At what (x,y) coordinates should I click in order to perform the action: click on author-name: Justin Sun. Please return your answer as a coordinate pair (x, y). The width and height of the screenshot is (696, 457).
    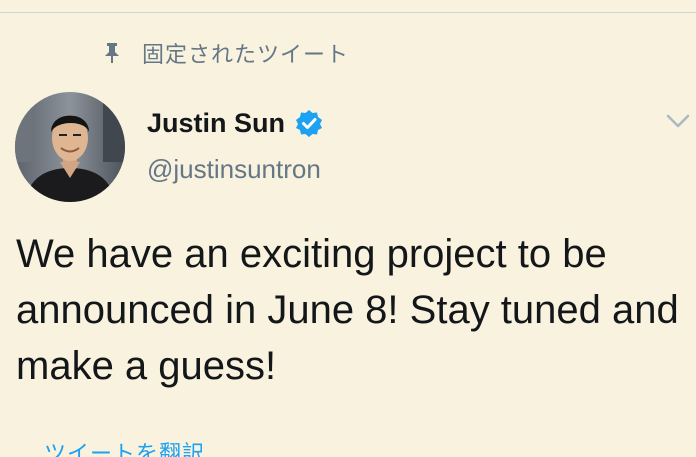
    Looking at the image, I should click on (216, 123).